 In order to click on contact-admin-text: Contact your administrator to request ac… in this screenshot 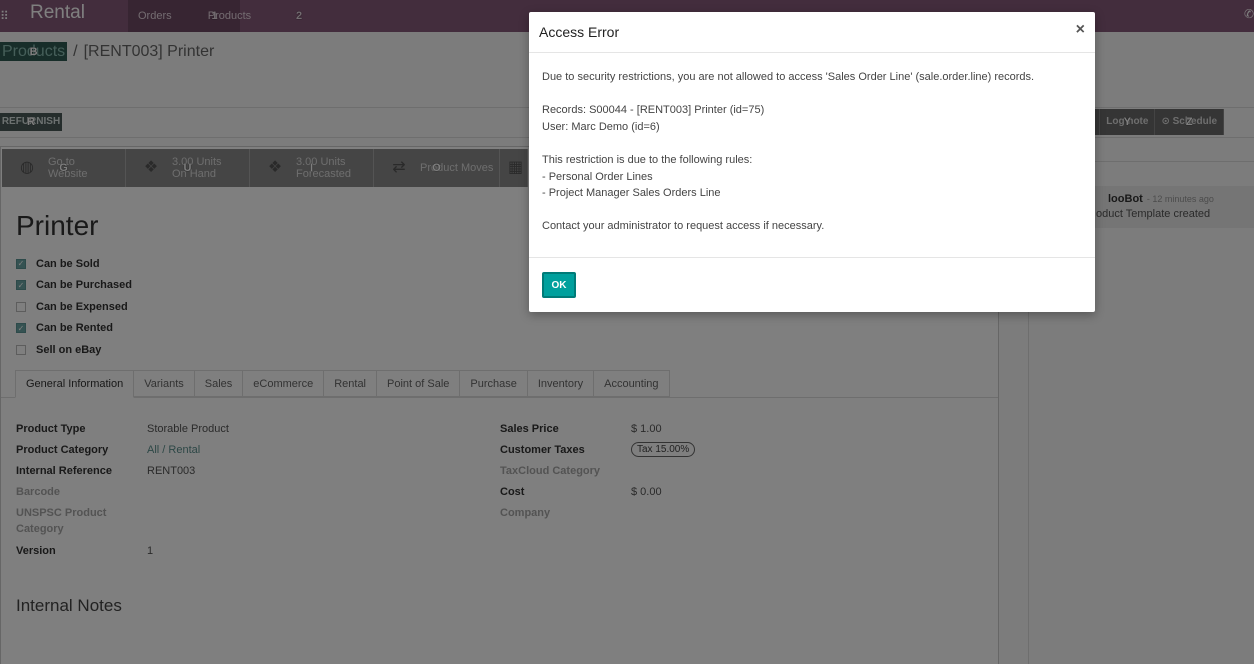, I will do `click(683, 226)`.